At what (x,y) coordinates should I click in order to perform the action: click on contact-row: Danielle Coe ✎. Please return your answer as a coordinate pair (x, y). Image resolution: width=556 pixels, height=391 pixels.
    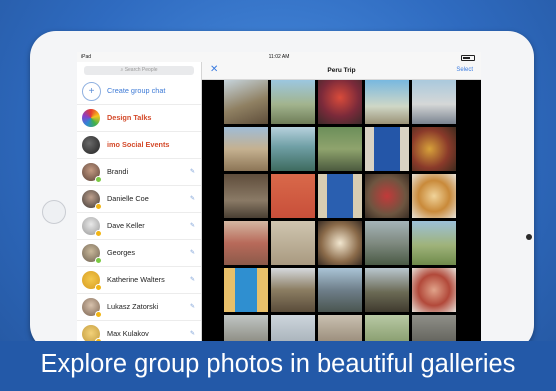
    Looking at the image, I should click on (139, 199).